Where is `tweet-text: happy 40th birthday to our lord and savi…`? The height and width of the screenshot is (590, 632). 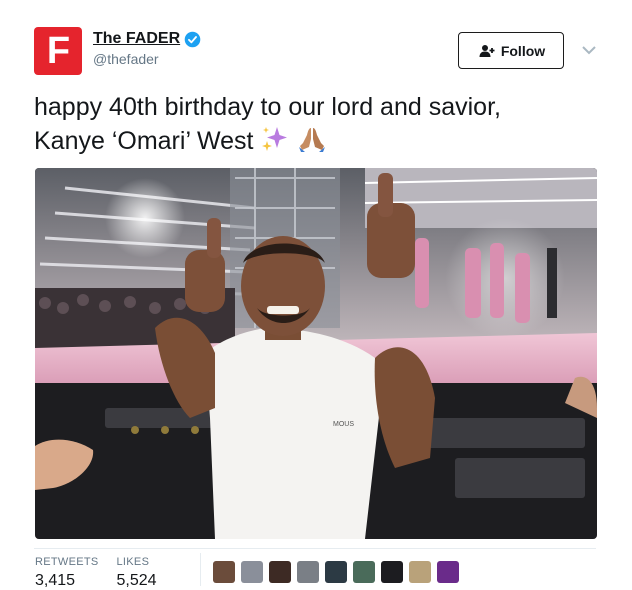 tweet-text: happy 40th birthday to our lord and savi… is located at coordinates (314, 124).